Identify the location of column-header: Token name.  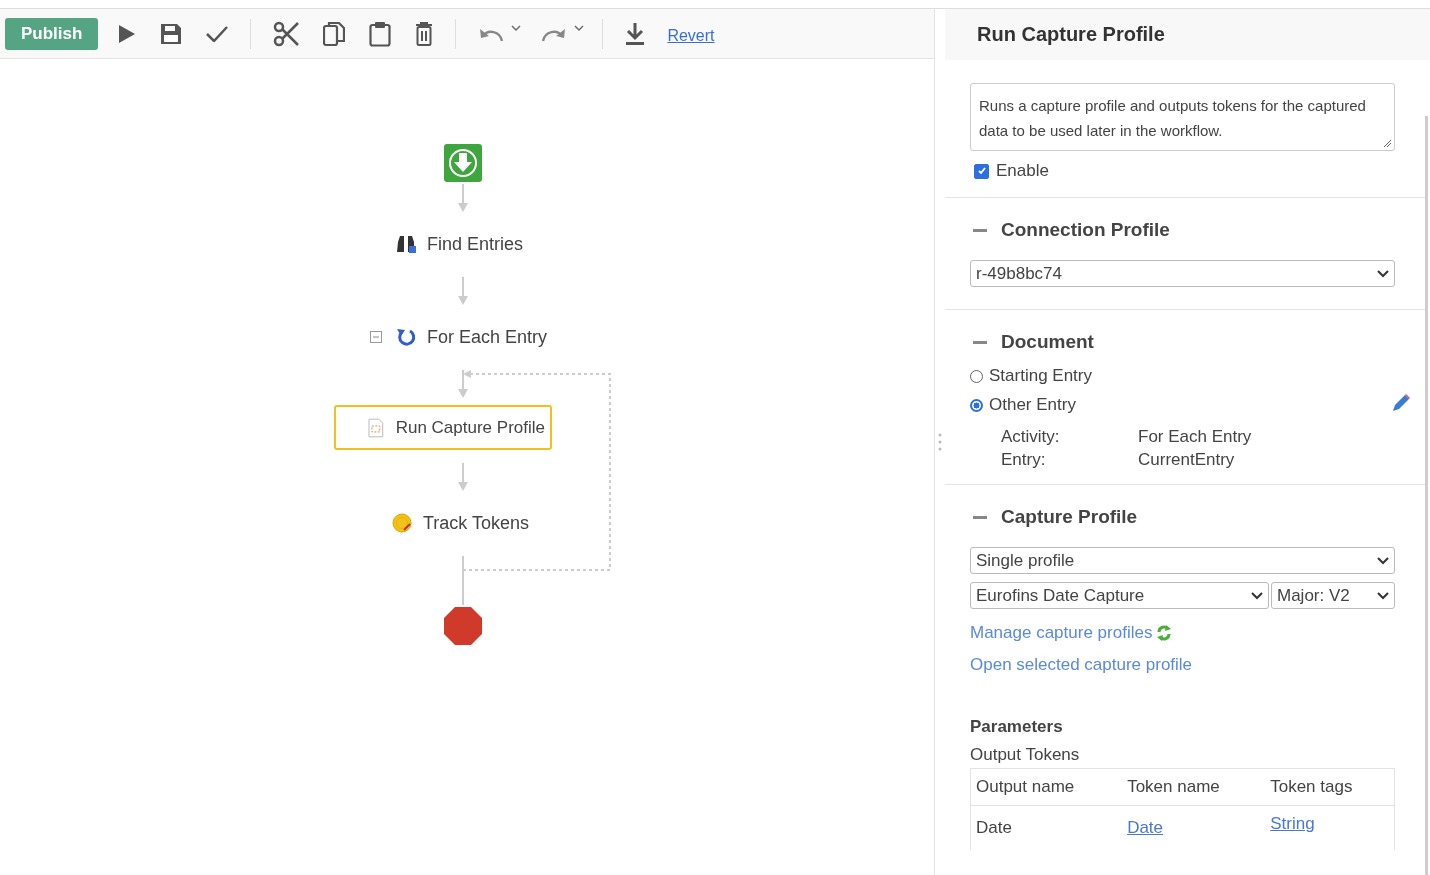
(1194, 787).